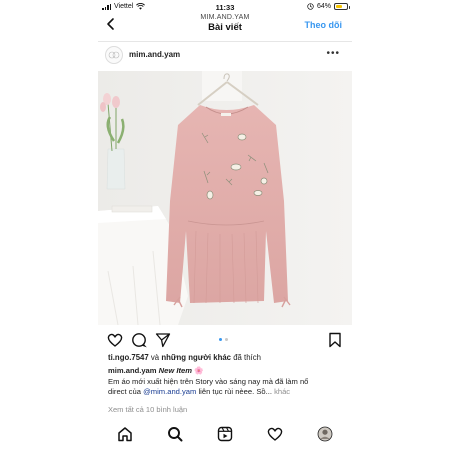 This screenshot has width=450, height=450. What do you see at coordinates (175, 434) in the screenshot?
I see `search-icon` at bounding box center [175, 434].